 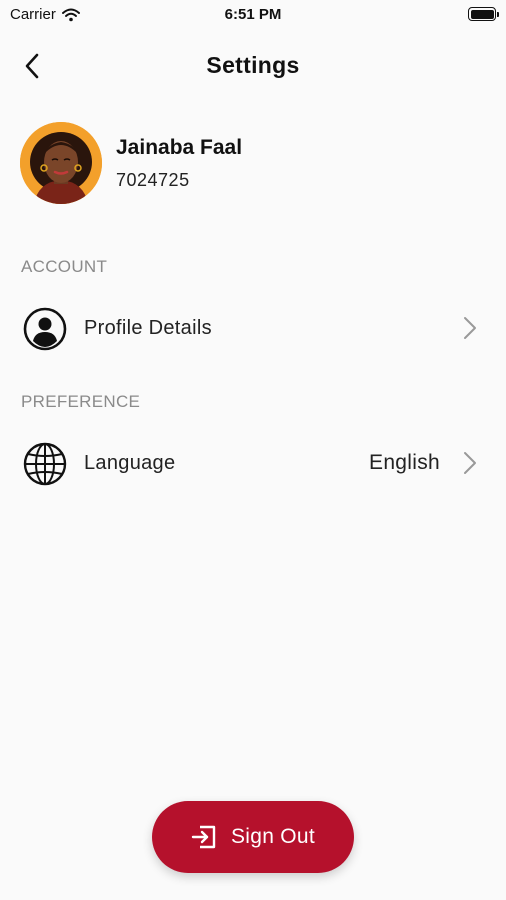 What do you see at coordinates (45, 464) in the screenshot?
I see `globe-icon` at bounding box center [45, 464].